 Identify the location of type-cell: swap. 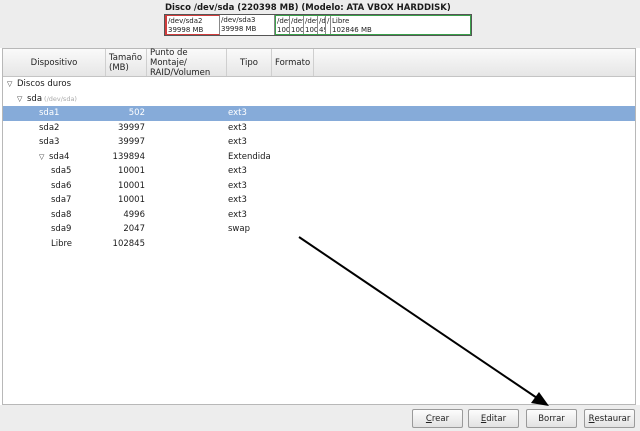
(239, 229).